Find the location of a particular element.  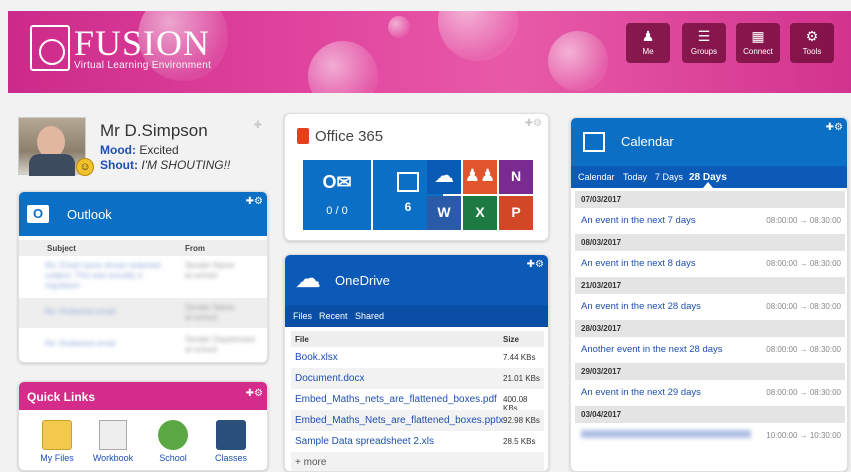

nav-connect-button: ▦ Connect is located at coordinates (758, 43).